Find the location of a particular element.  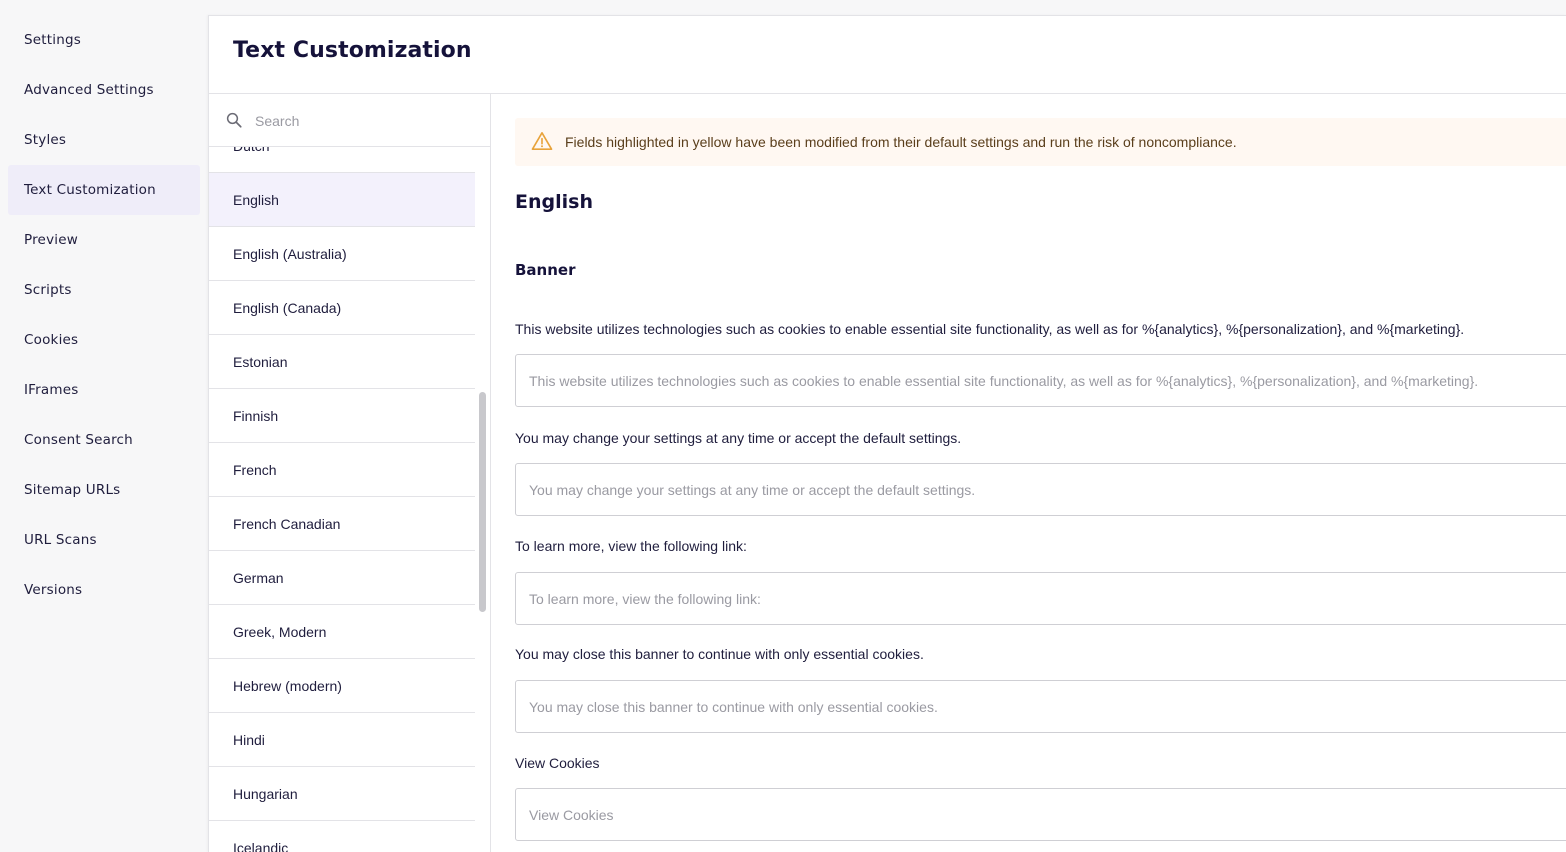

nav-item-text-customization: Text Customization is located at coordinates (104, 190).